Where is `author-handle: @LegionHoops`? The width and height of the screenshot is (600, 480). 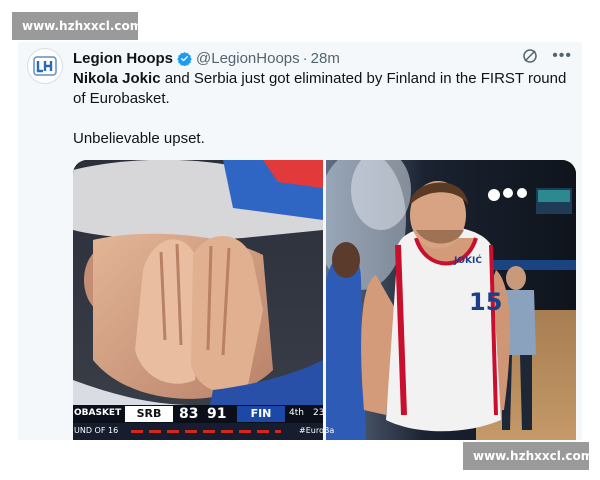 author-handle: @LegionHoops is located at coordinates (248, 58).